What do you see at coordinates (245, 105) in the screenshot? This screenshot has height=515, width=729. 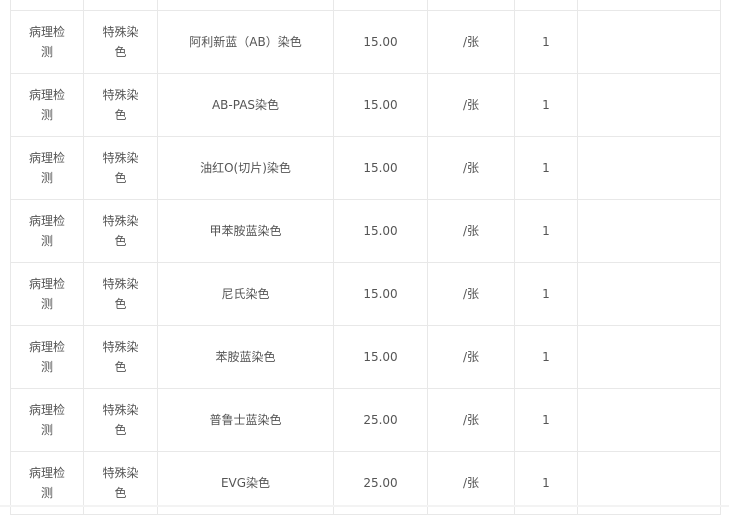 I see `item-name-cell: AB-PAS染色` at bounding box center [245, 105].